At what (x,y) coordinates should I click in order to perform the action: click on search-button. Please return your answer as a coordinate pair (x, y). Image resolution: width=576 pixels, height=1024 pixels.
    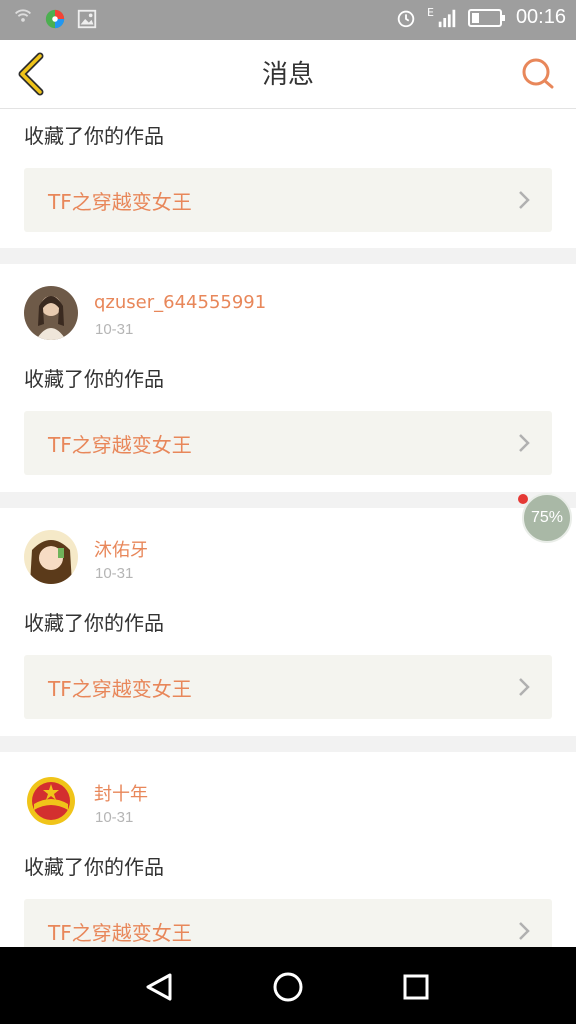
    Looking at the image, I should click on (538, 74).